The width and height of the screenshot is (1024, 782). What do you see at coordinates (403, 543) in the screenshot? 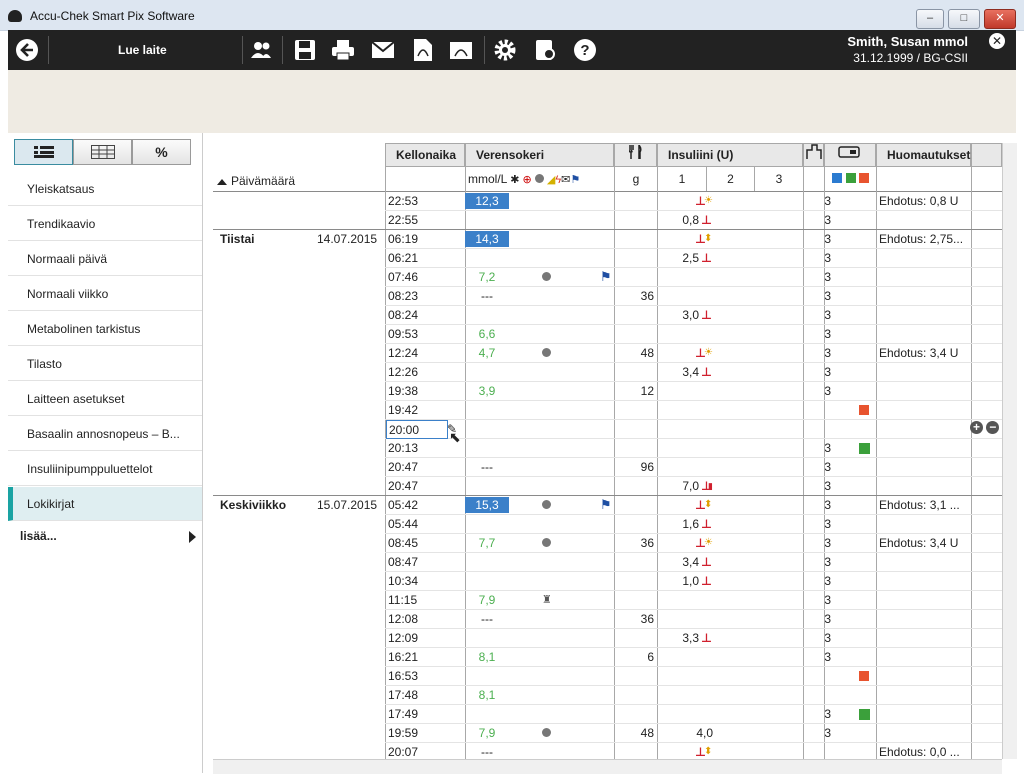
I see `time-cell: 08:45` at bounding box center [403, 543].